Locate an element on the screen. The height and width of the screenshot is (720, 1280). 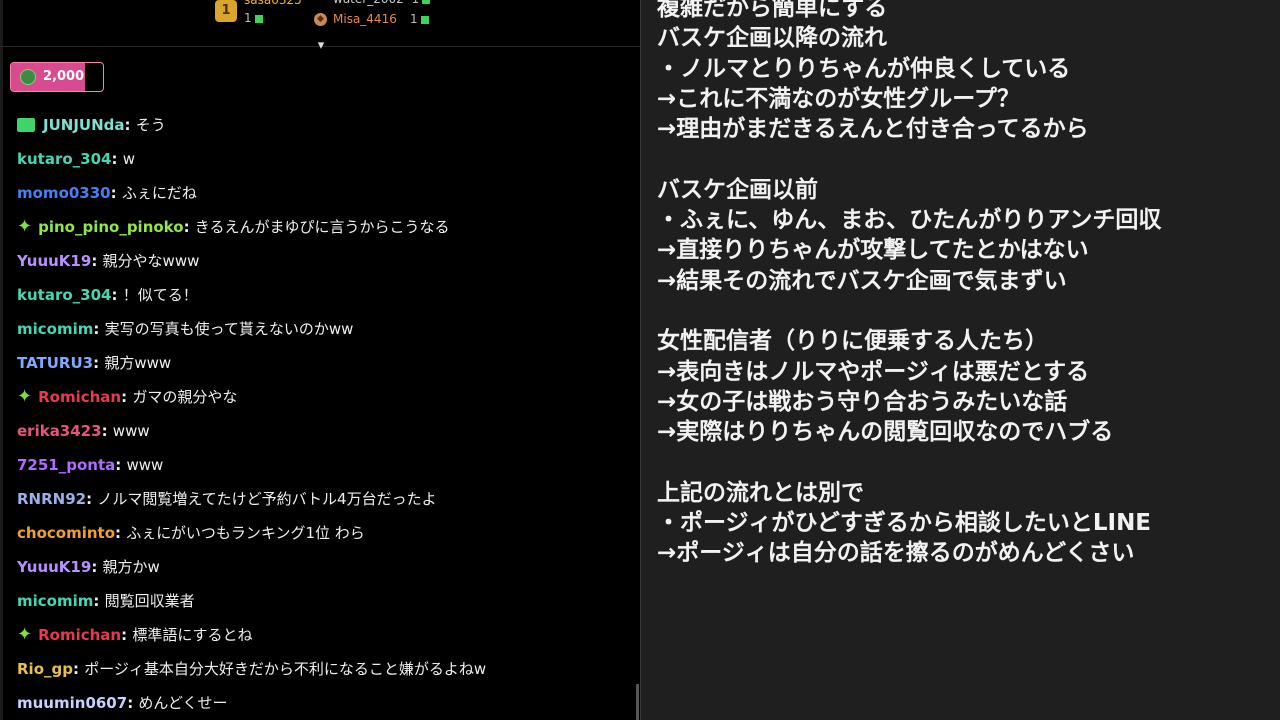
points-amount: 2,000 is located at coordinates (64, 76).